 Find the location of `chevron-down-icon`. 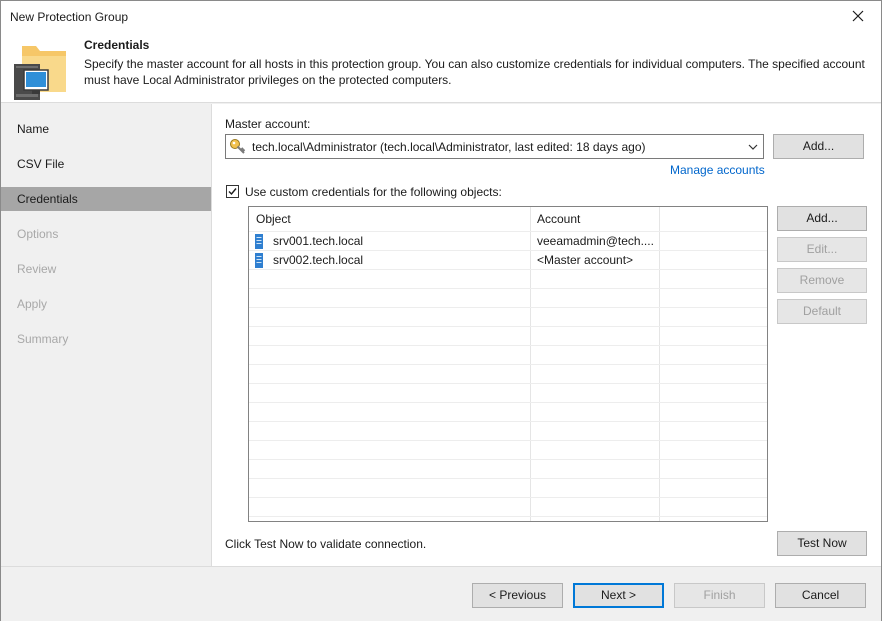

chevron-down-icon is located at coordinates (753, 147).